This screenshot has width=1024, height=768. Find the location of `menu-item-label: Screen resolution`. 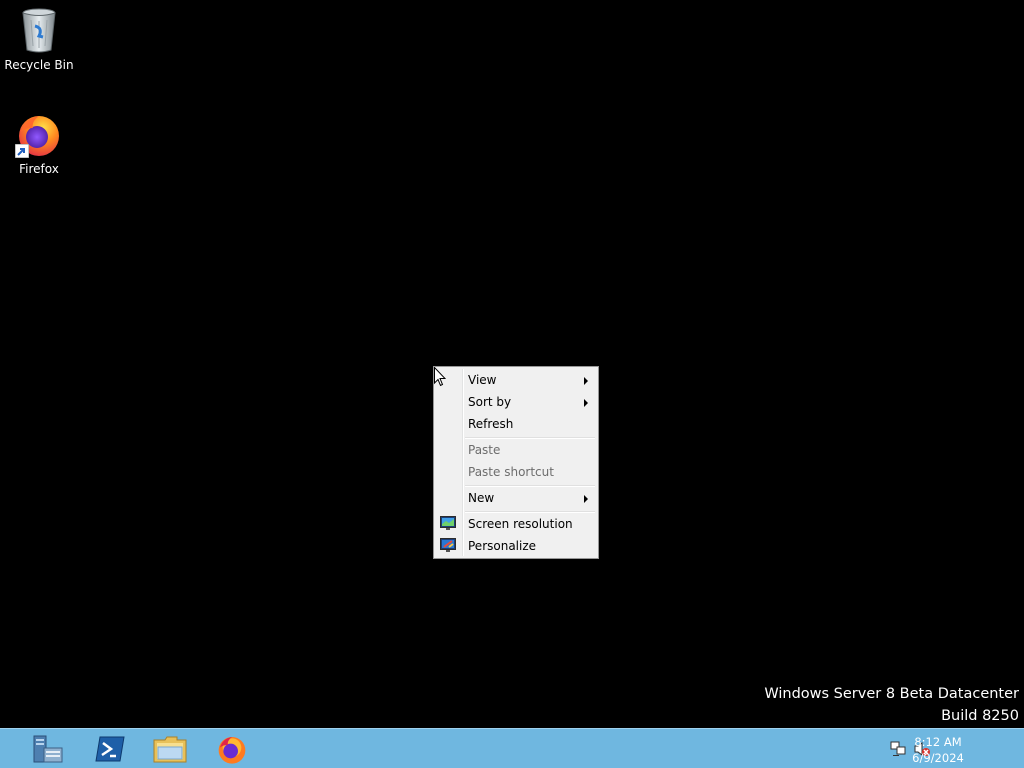

menu-item-label: Screen resolution is located at coordinates (520, 524).